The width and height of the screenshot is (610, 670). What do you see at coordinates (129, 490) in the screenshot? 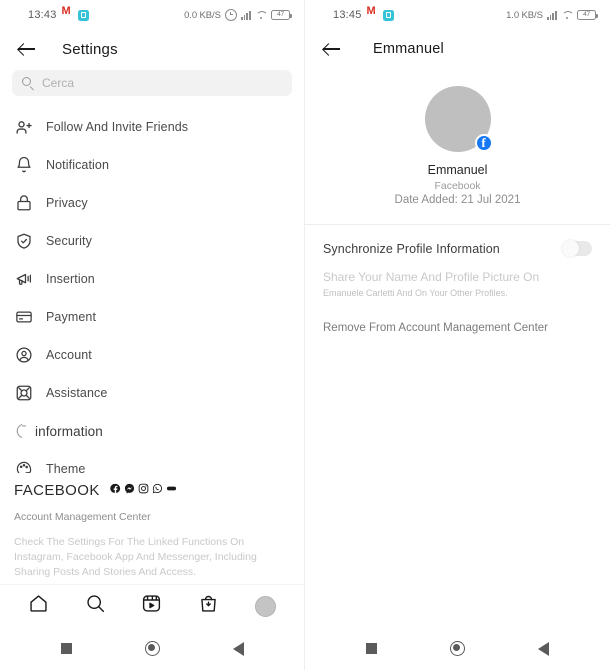
I see `messenger-icon` at bounding box center [129, 490].